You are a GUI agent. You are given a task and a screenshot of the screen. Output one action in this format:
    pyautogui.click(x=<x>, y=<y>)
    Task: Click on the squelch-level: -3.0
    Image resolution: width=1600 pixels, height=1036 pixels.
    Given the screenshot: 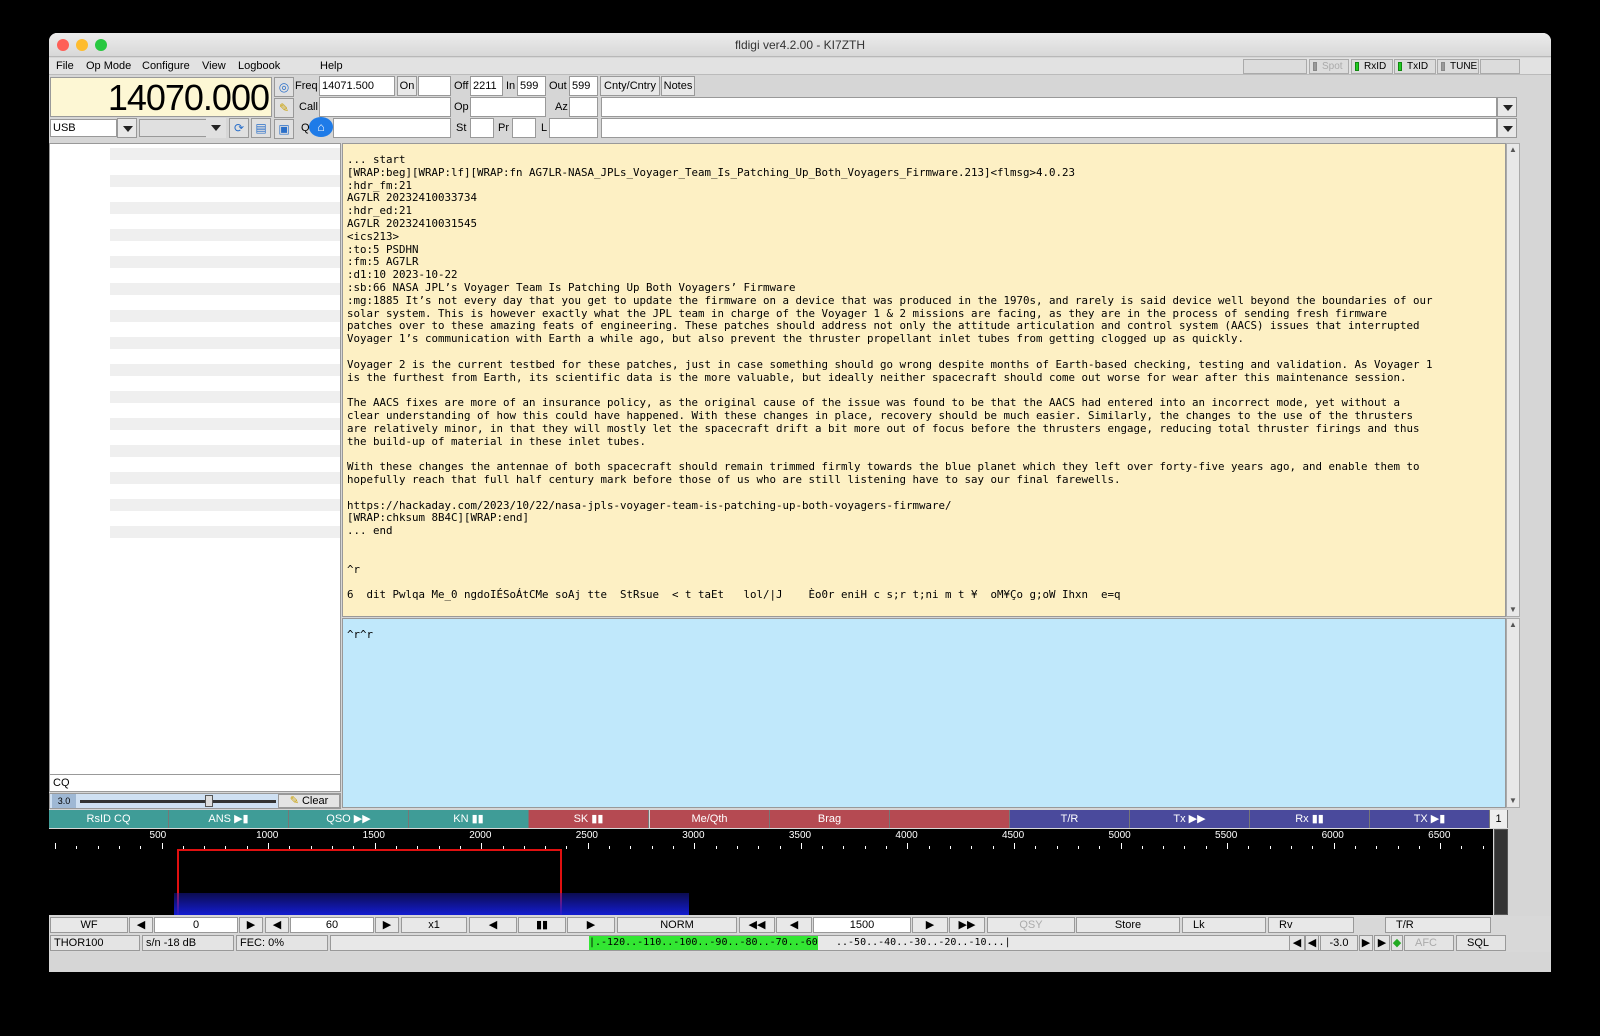 What is the action you would take?
    pyautogui.click(x=1339, y=943)
    